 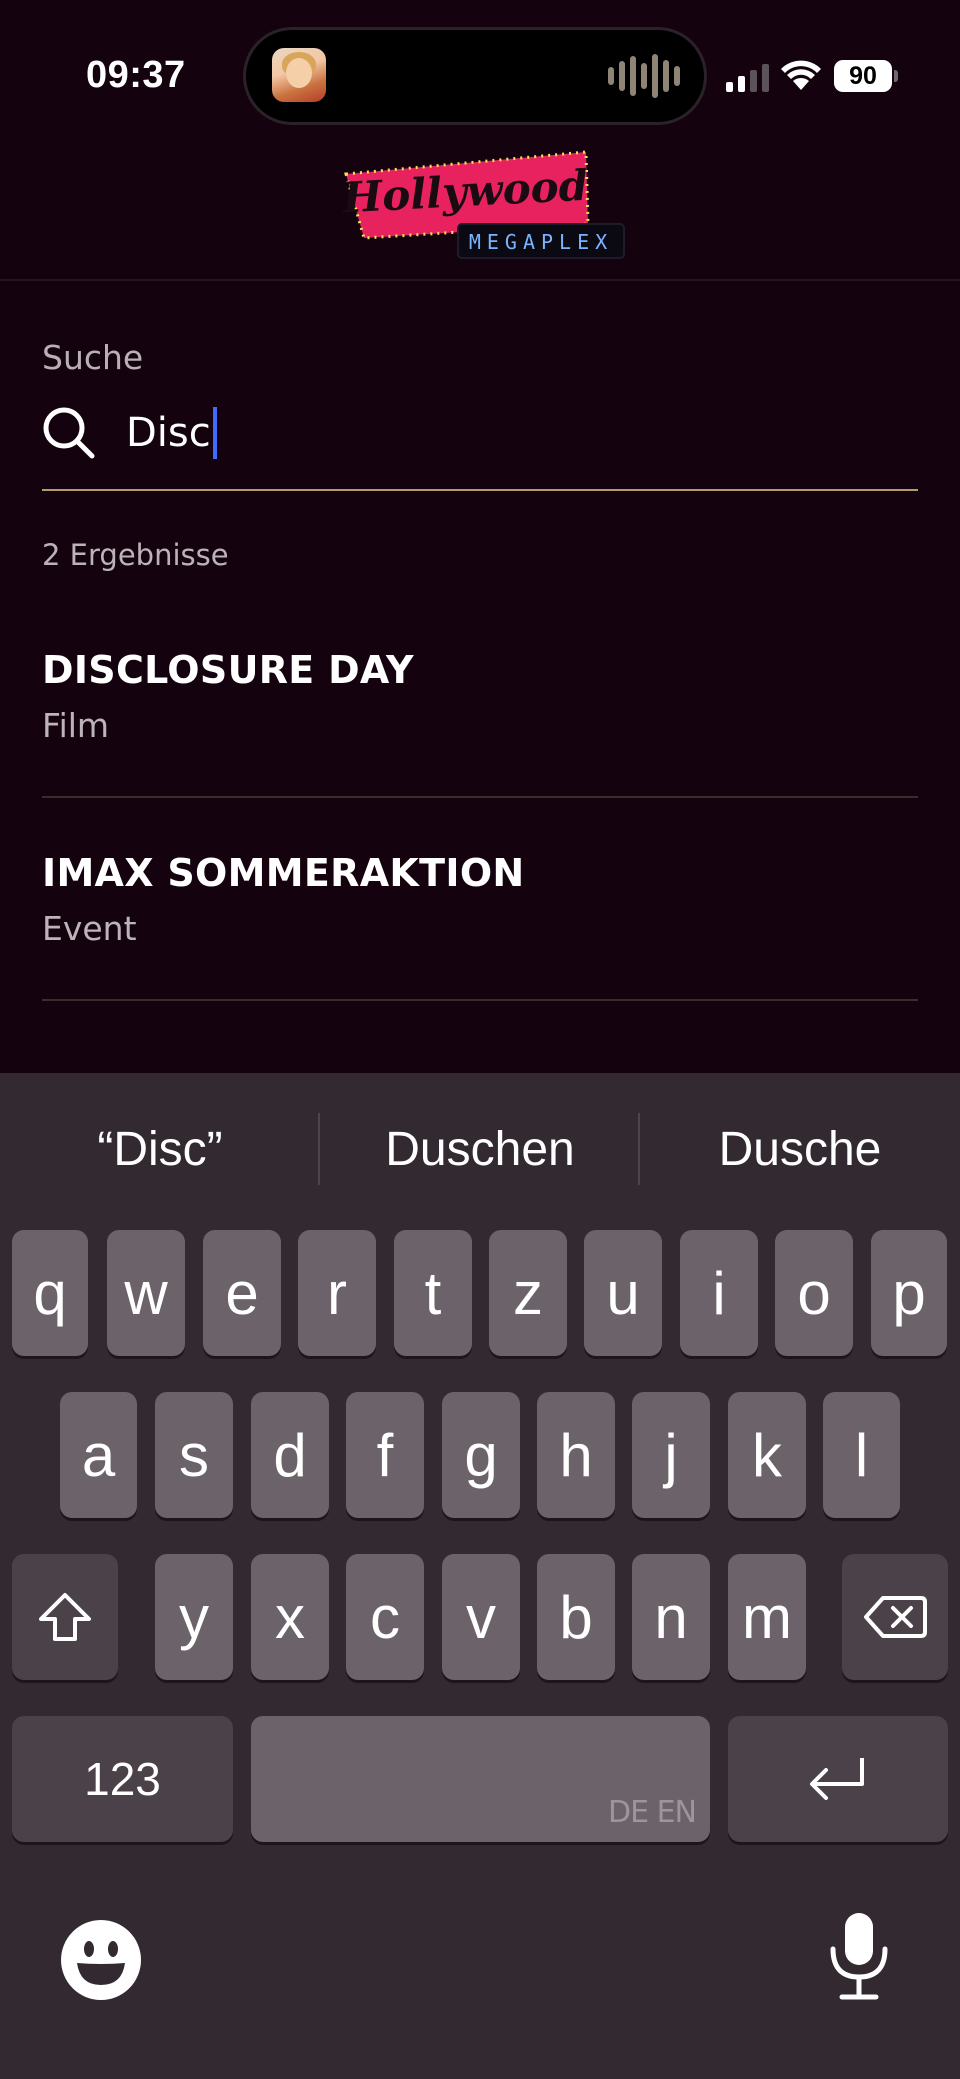 What do you see at coordinates (576, 1617) in the screenshot?
I see `key-b: b` at bounding box center [576, 1617].